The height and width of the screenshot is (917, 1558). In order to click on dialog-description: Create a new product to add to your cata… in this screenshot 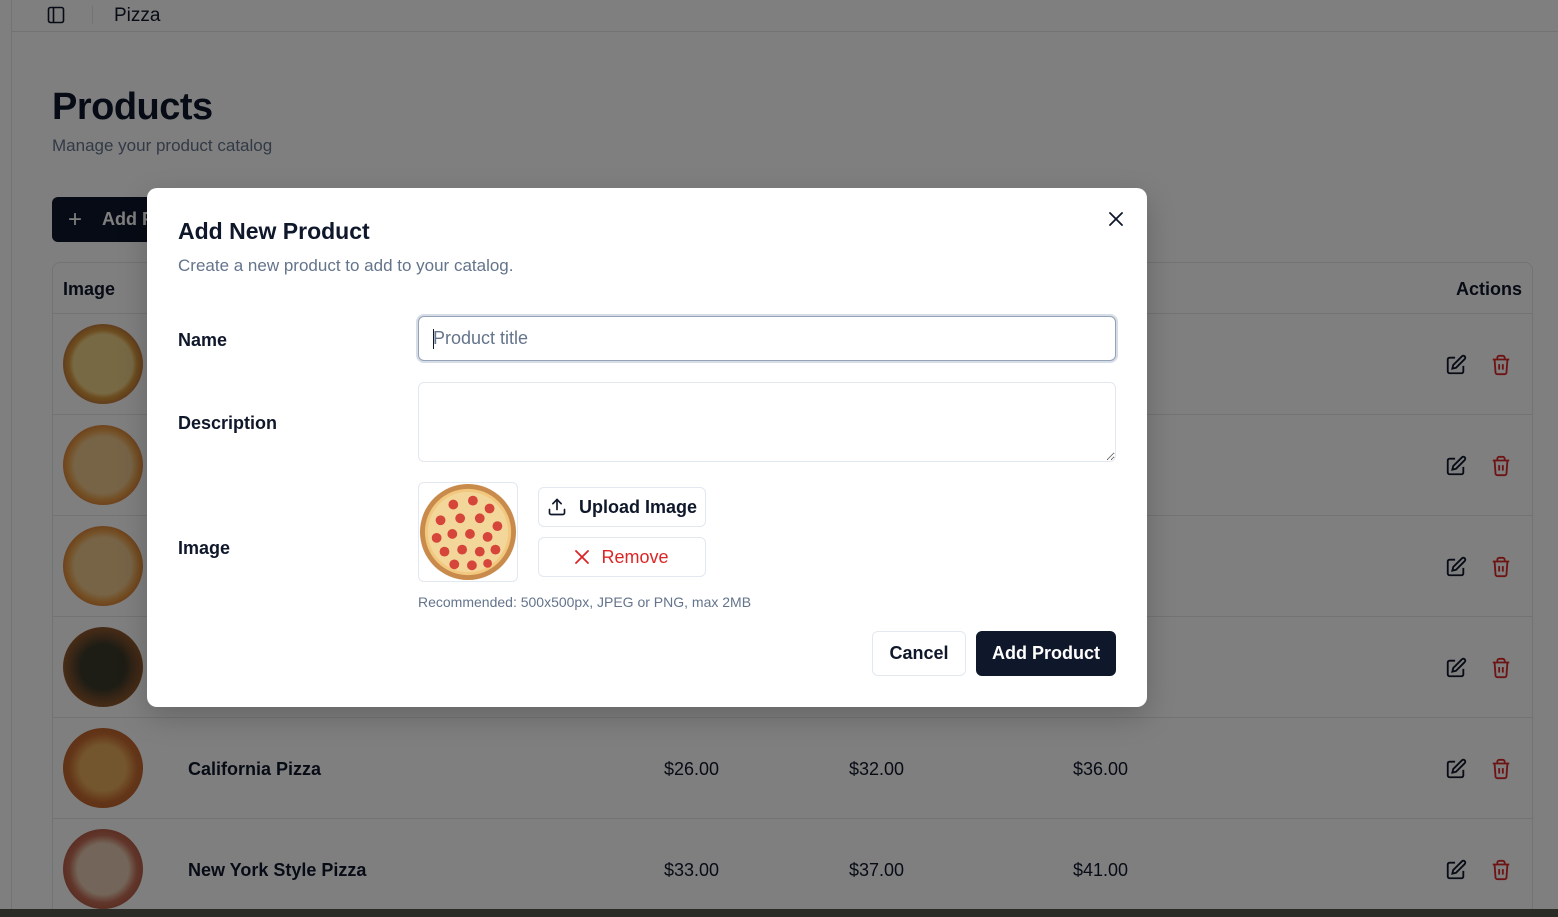, I will do `click(346, 265)`.